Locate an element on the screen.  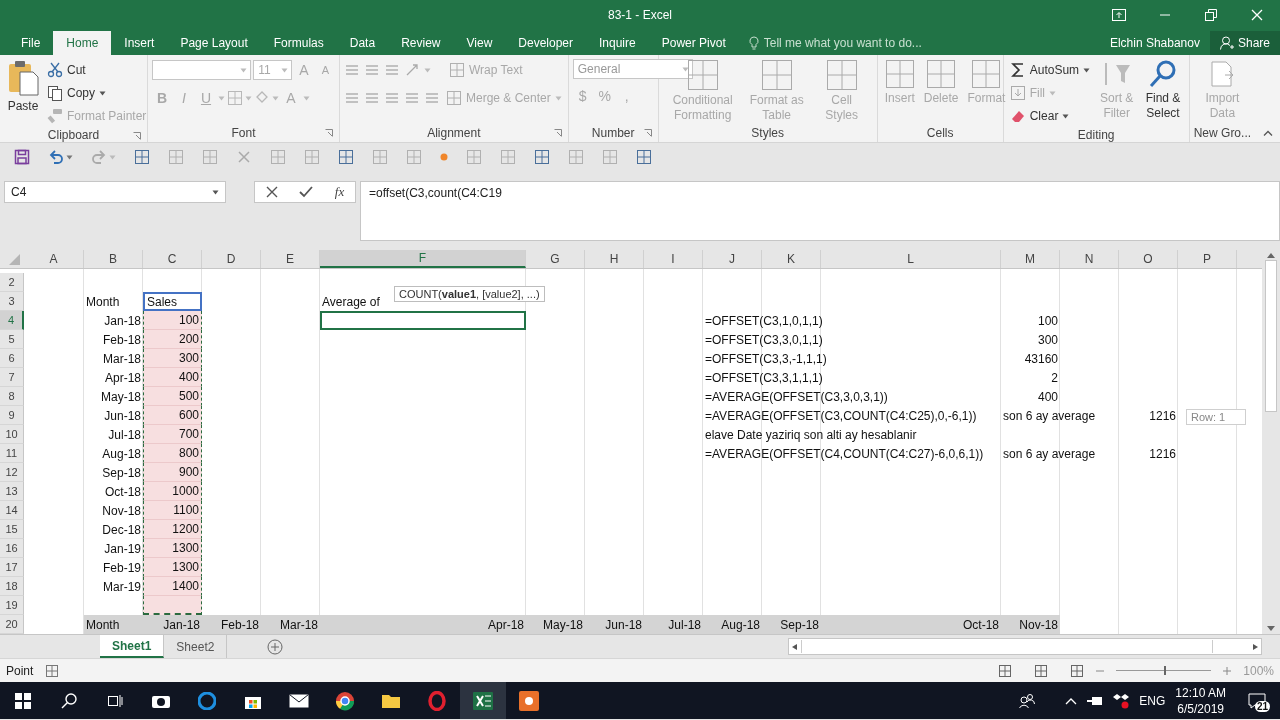
ribbon-button: Clear is located at coordinates (1050, 116).